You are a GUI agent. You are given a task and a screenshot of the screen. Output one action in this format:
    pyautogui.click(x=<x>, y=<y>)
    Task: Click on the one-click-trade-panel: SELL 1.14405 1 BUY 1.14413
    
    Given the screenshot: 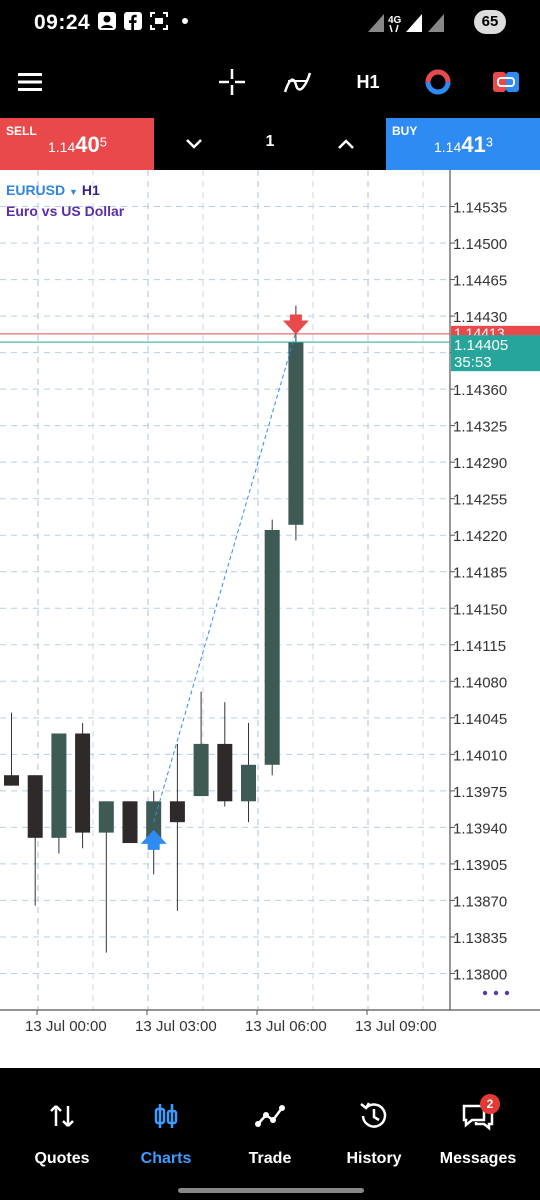 What is the action you would take?
    pyautogui.click(x=270, y=144)
    